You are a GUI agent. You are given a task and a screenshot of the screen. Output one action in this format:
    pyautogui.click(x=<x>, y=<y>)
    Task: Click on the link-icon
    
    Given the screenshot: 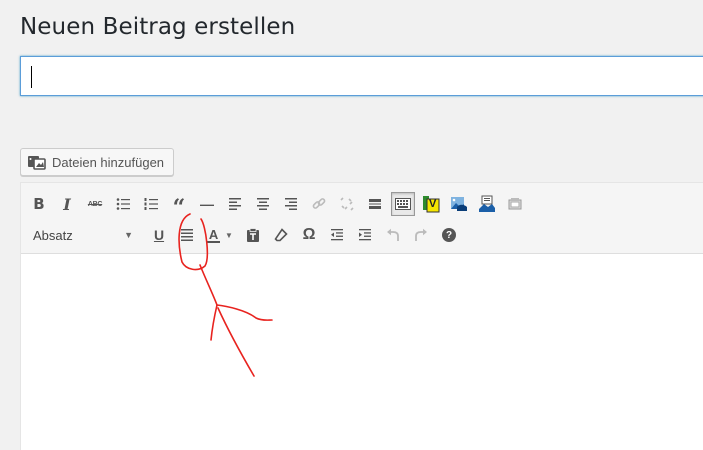 What is the action you would take?
    pyautogui.click(x=319, y=203)
    